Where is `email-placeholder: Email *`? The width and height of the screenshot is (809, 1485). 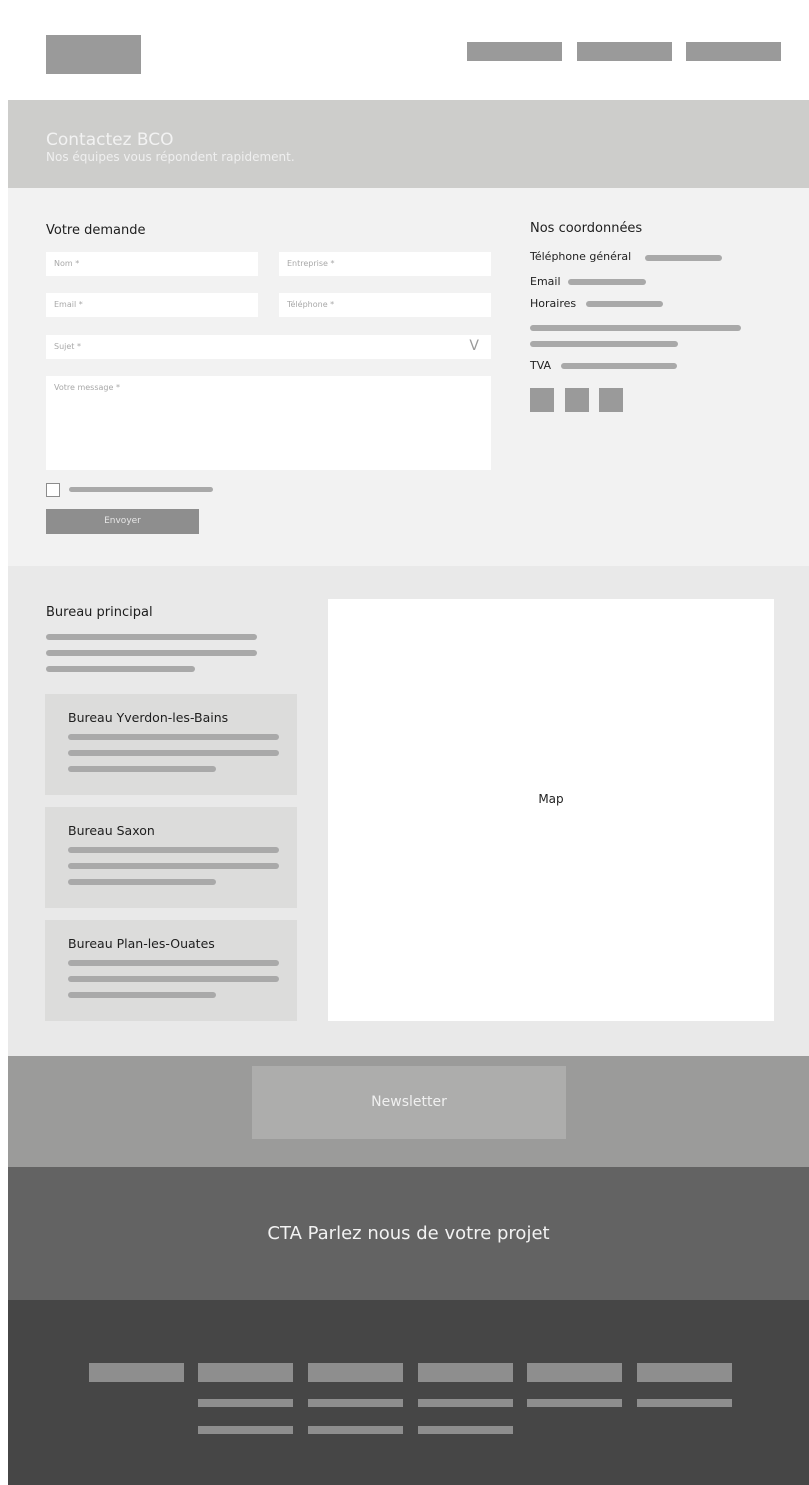
email-placeholder: Email * is located at coordinates (68, 304).